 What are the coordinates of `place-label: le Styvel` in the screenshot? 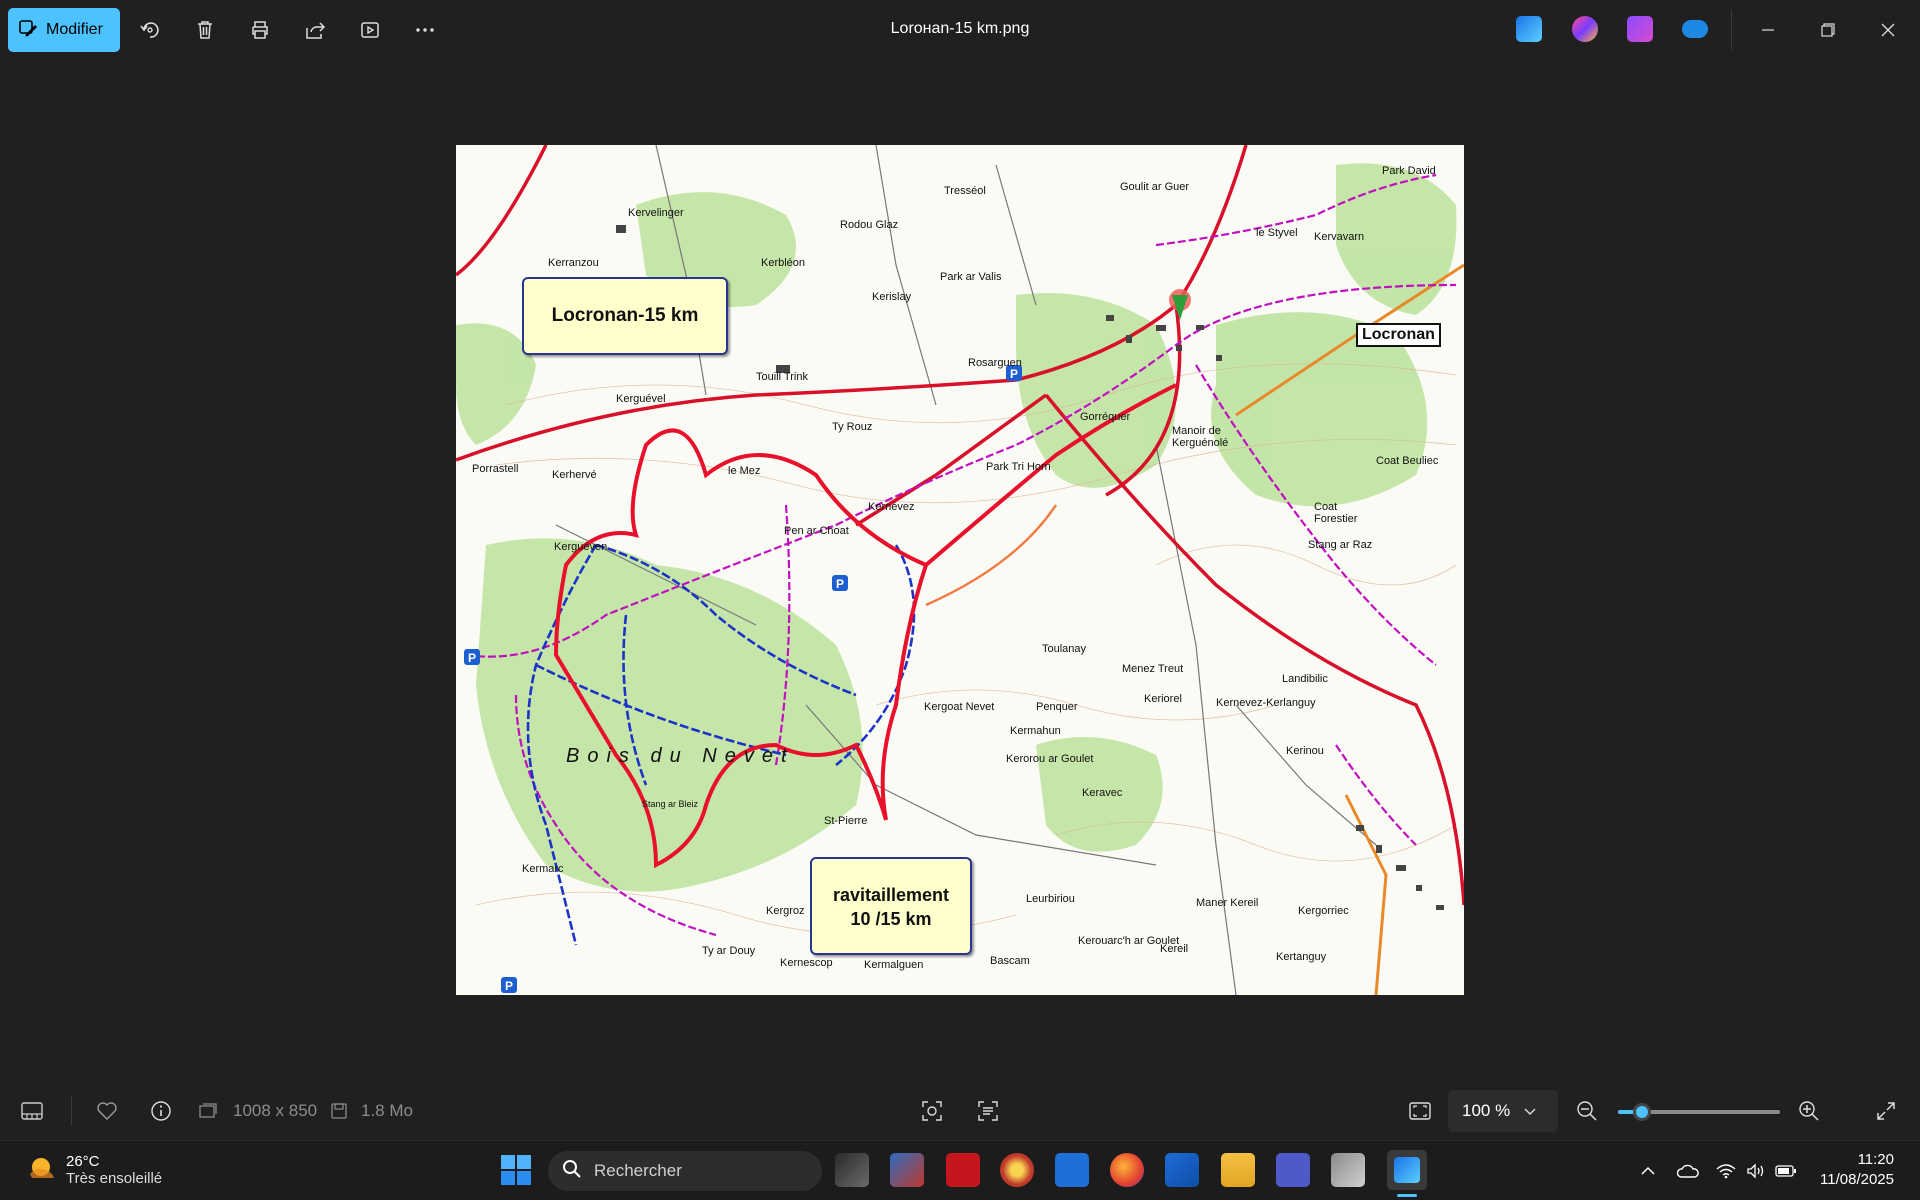 It's located at (1277, 233).